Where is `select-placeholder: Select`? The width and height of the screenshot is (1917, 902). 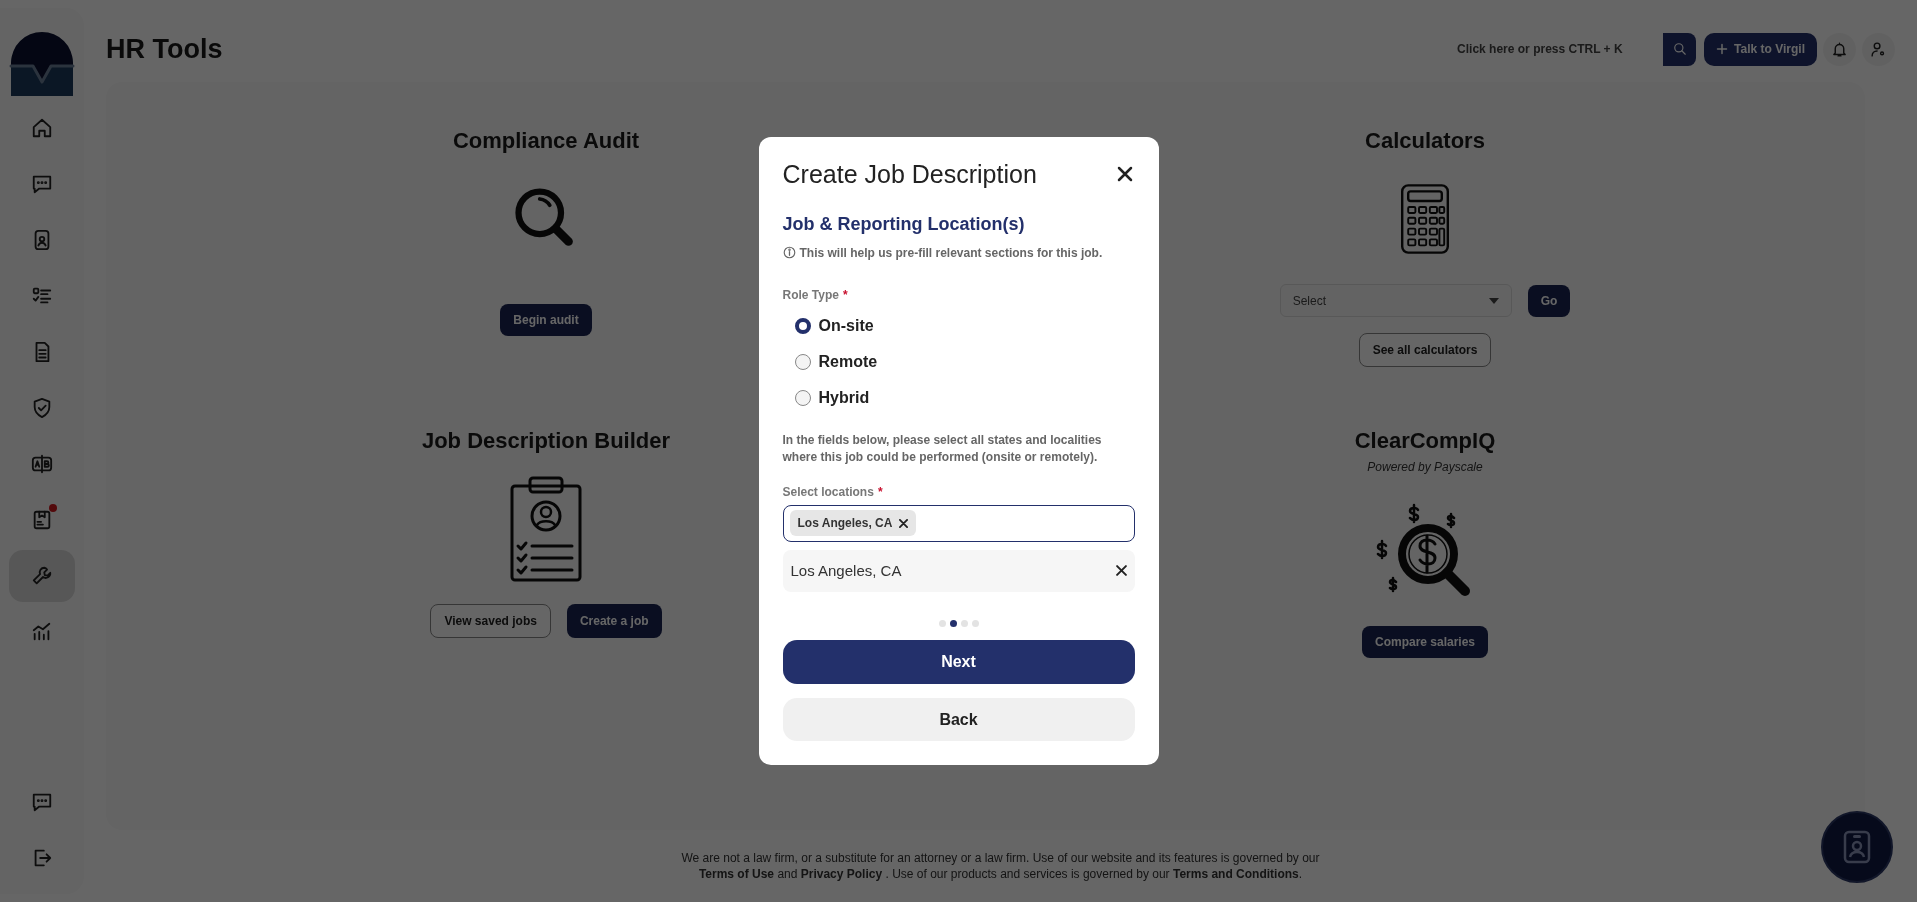
select-placeholder: Select is located at coordinates (1309, 301).